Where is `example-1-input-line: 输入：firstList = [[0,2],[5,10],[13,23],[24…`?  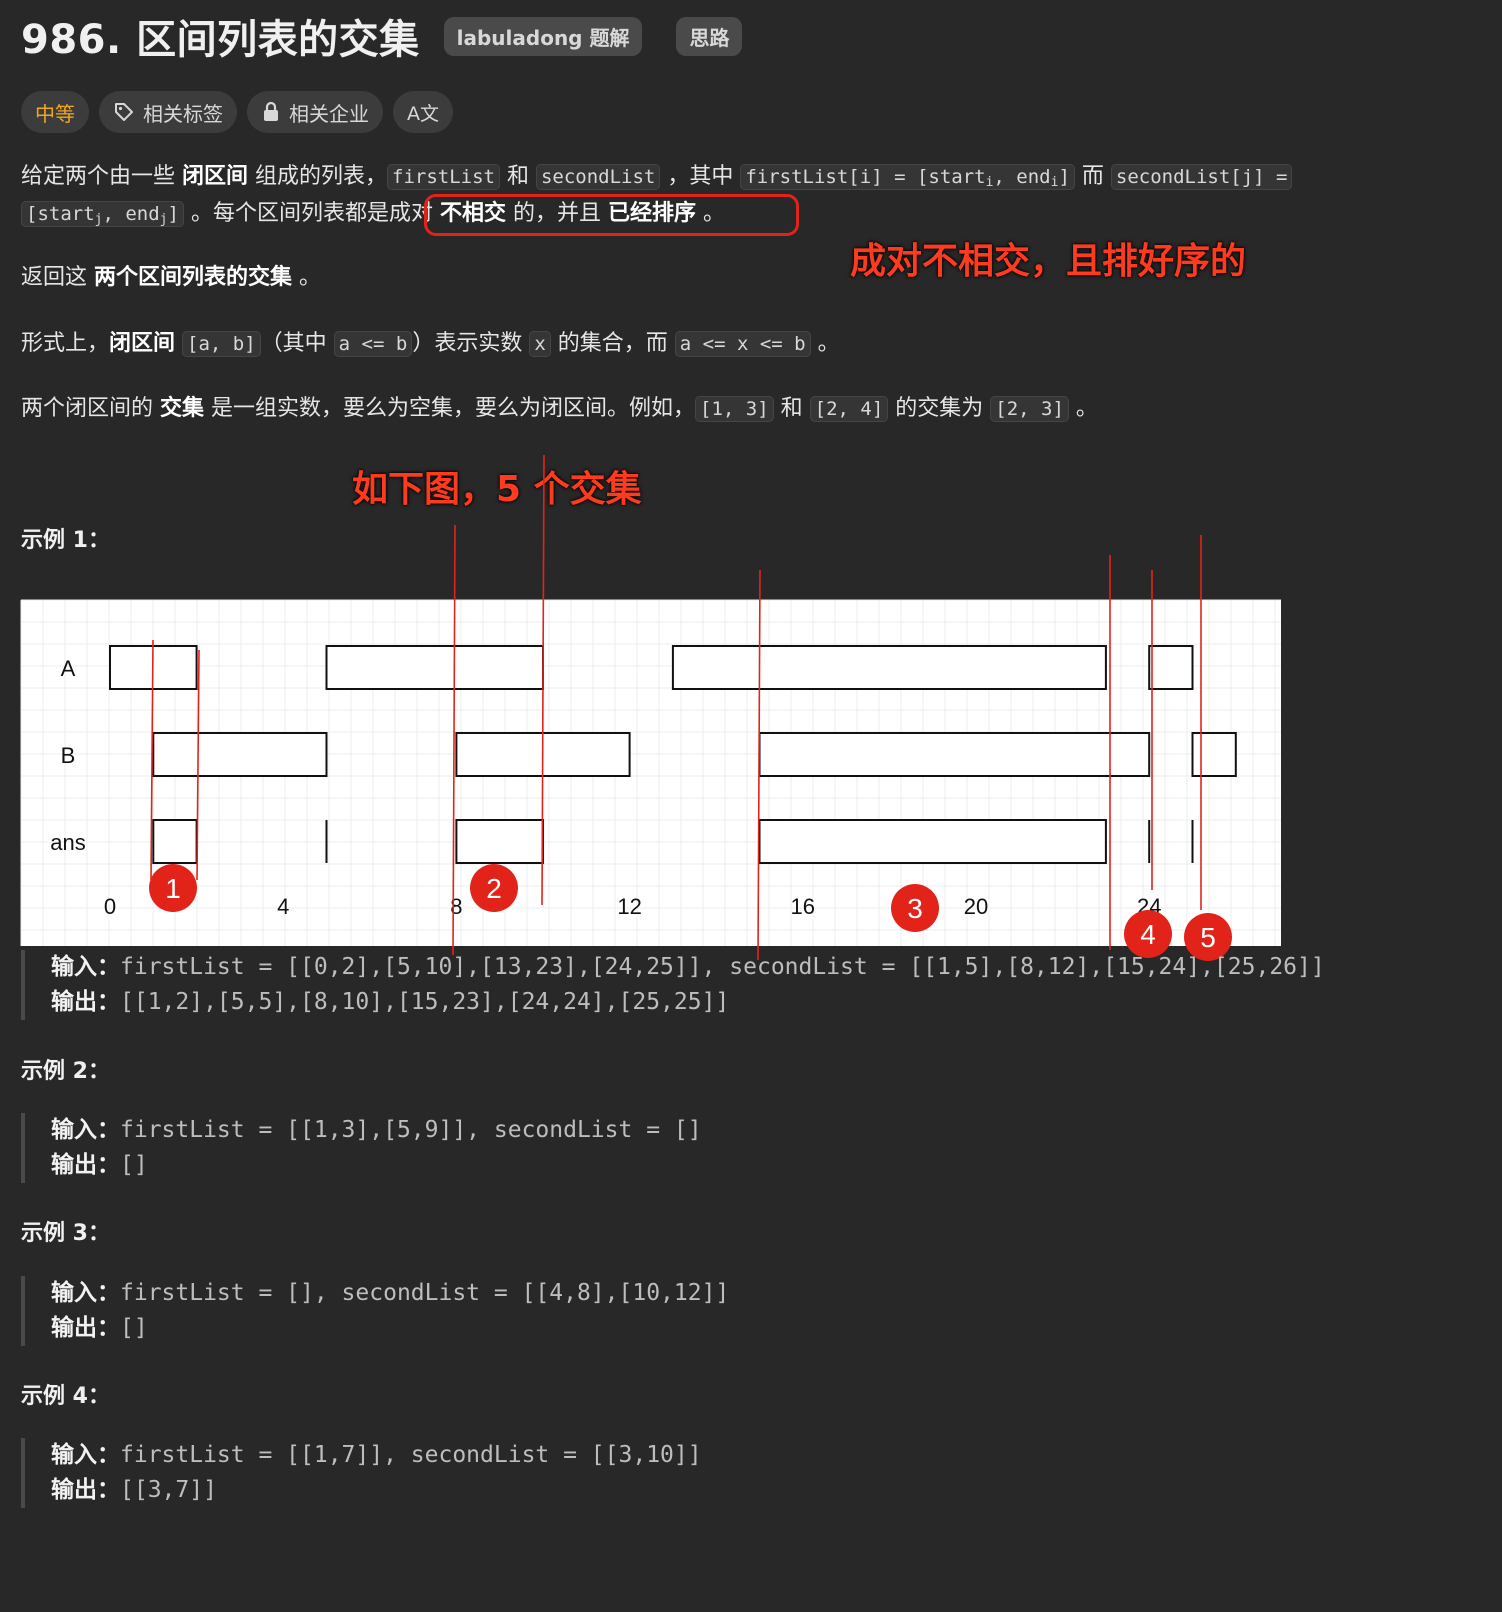 example-1-input-line: 输入：firstList = [[0,2],[5,10],[13,23],[24… is located at coordinates (688, 967).